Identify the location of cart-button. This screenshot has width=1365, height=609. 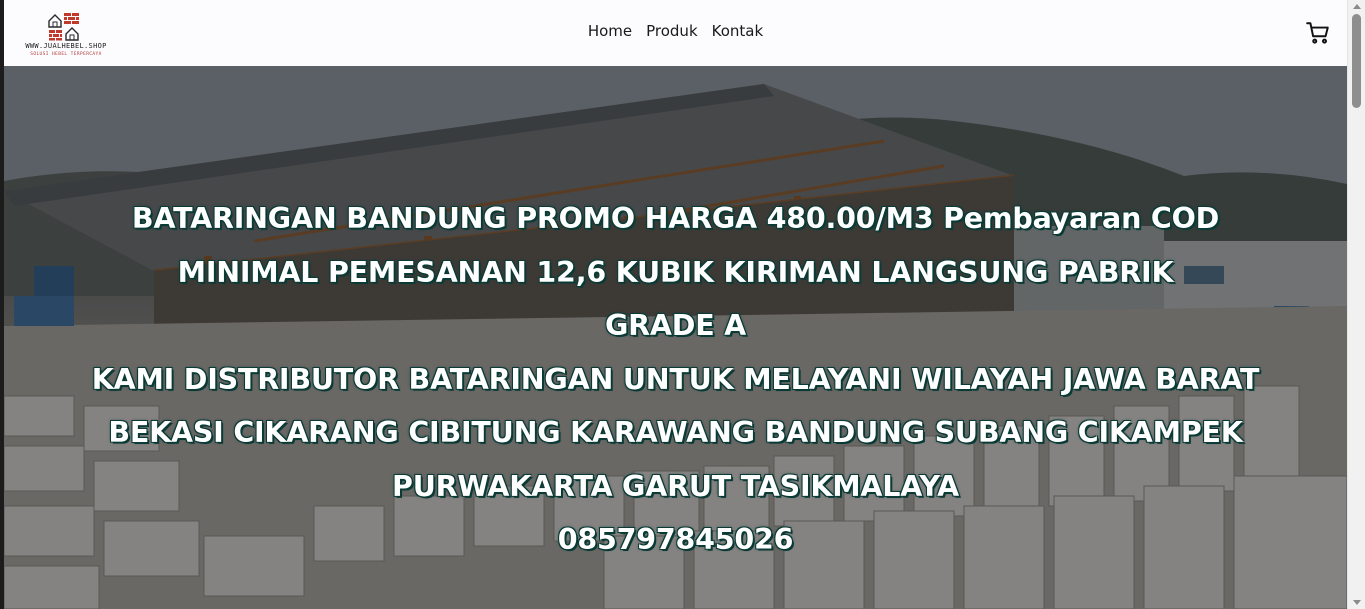
(1318, 33).